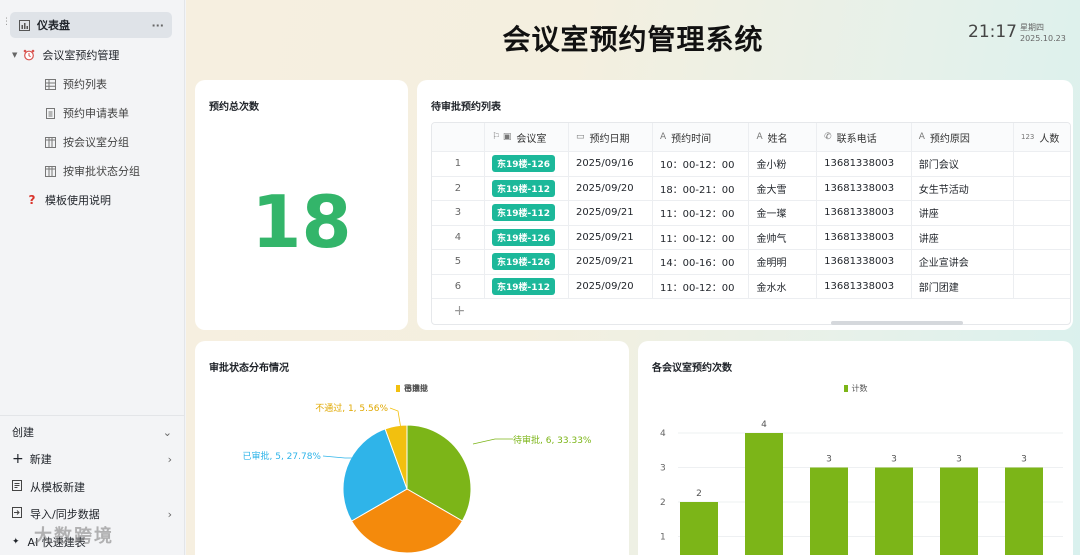 Image resolution: width=1080 pixels, height=555 pixels. I want to click on cell-name: 金小粉, so click(783, 164).